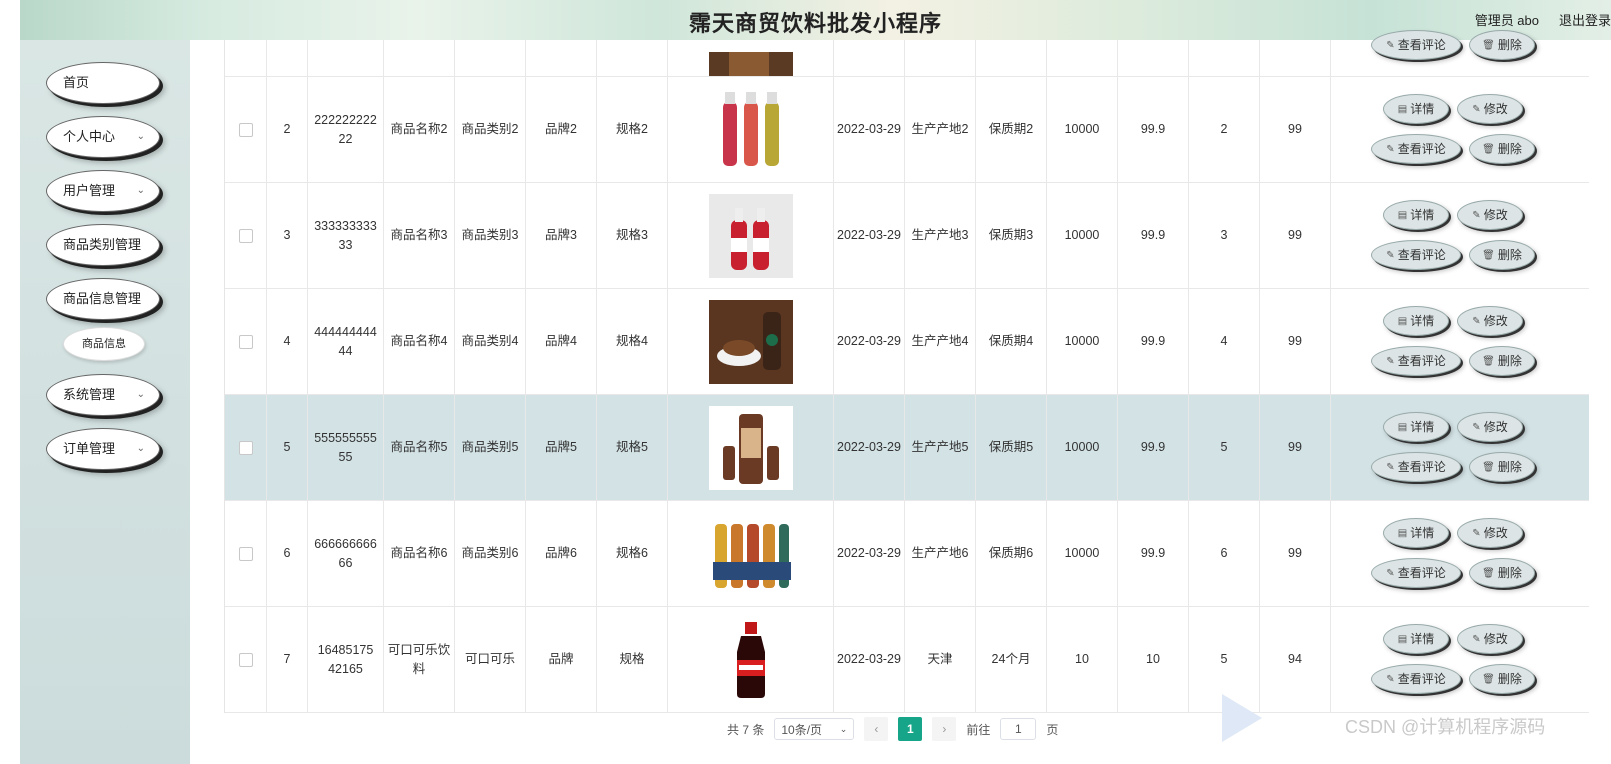 Image resolution: width=1611 pixels, height=764 pixels. What do you see at coordinates (103, 83) in the screenshot?
I see `nav-home: 首页` at bounding box center [103, 83].